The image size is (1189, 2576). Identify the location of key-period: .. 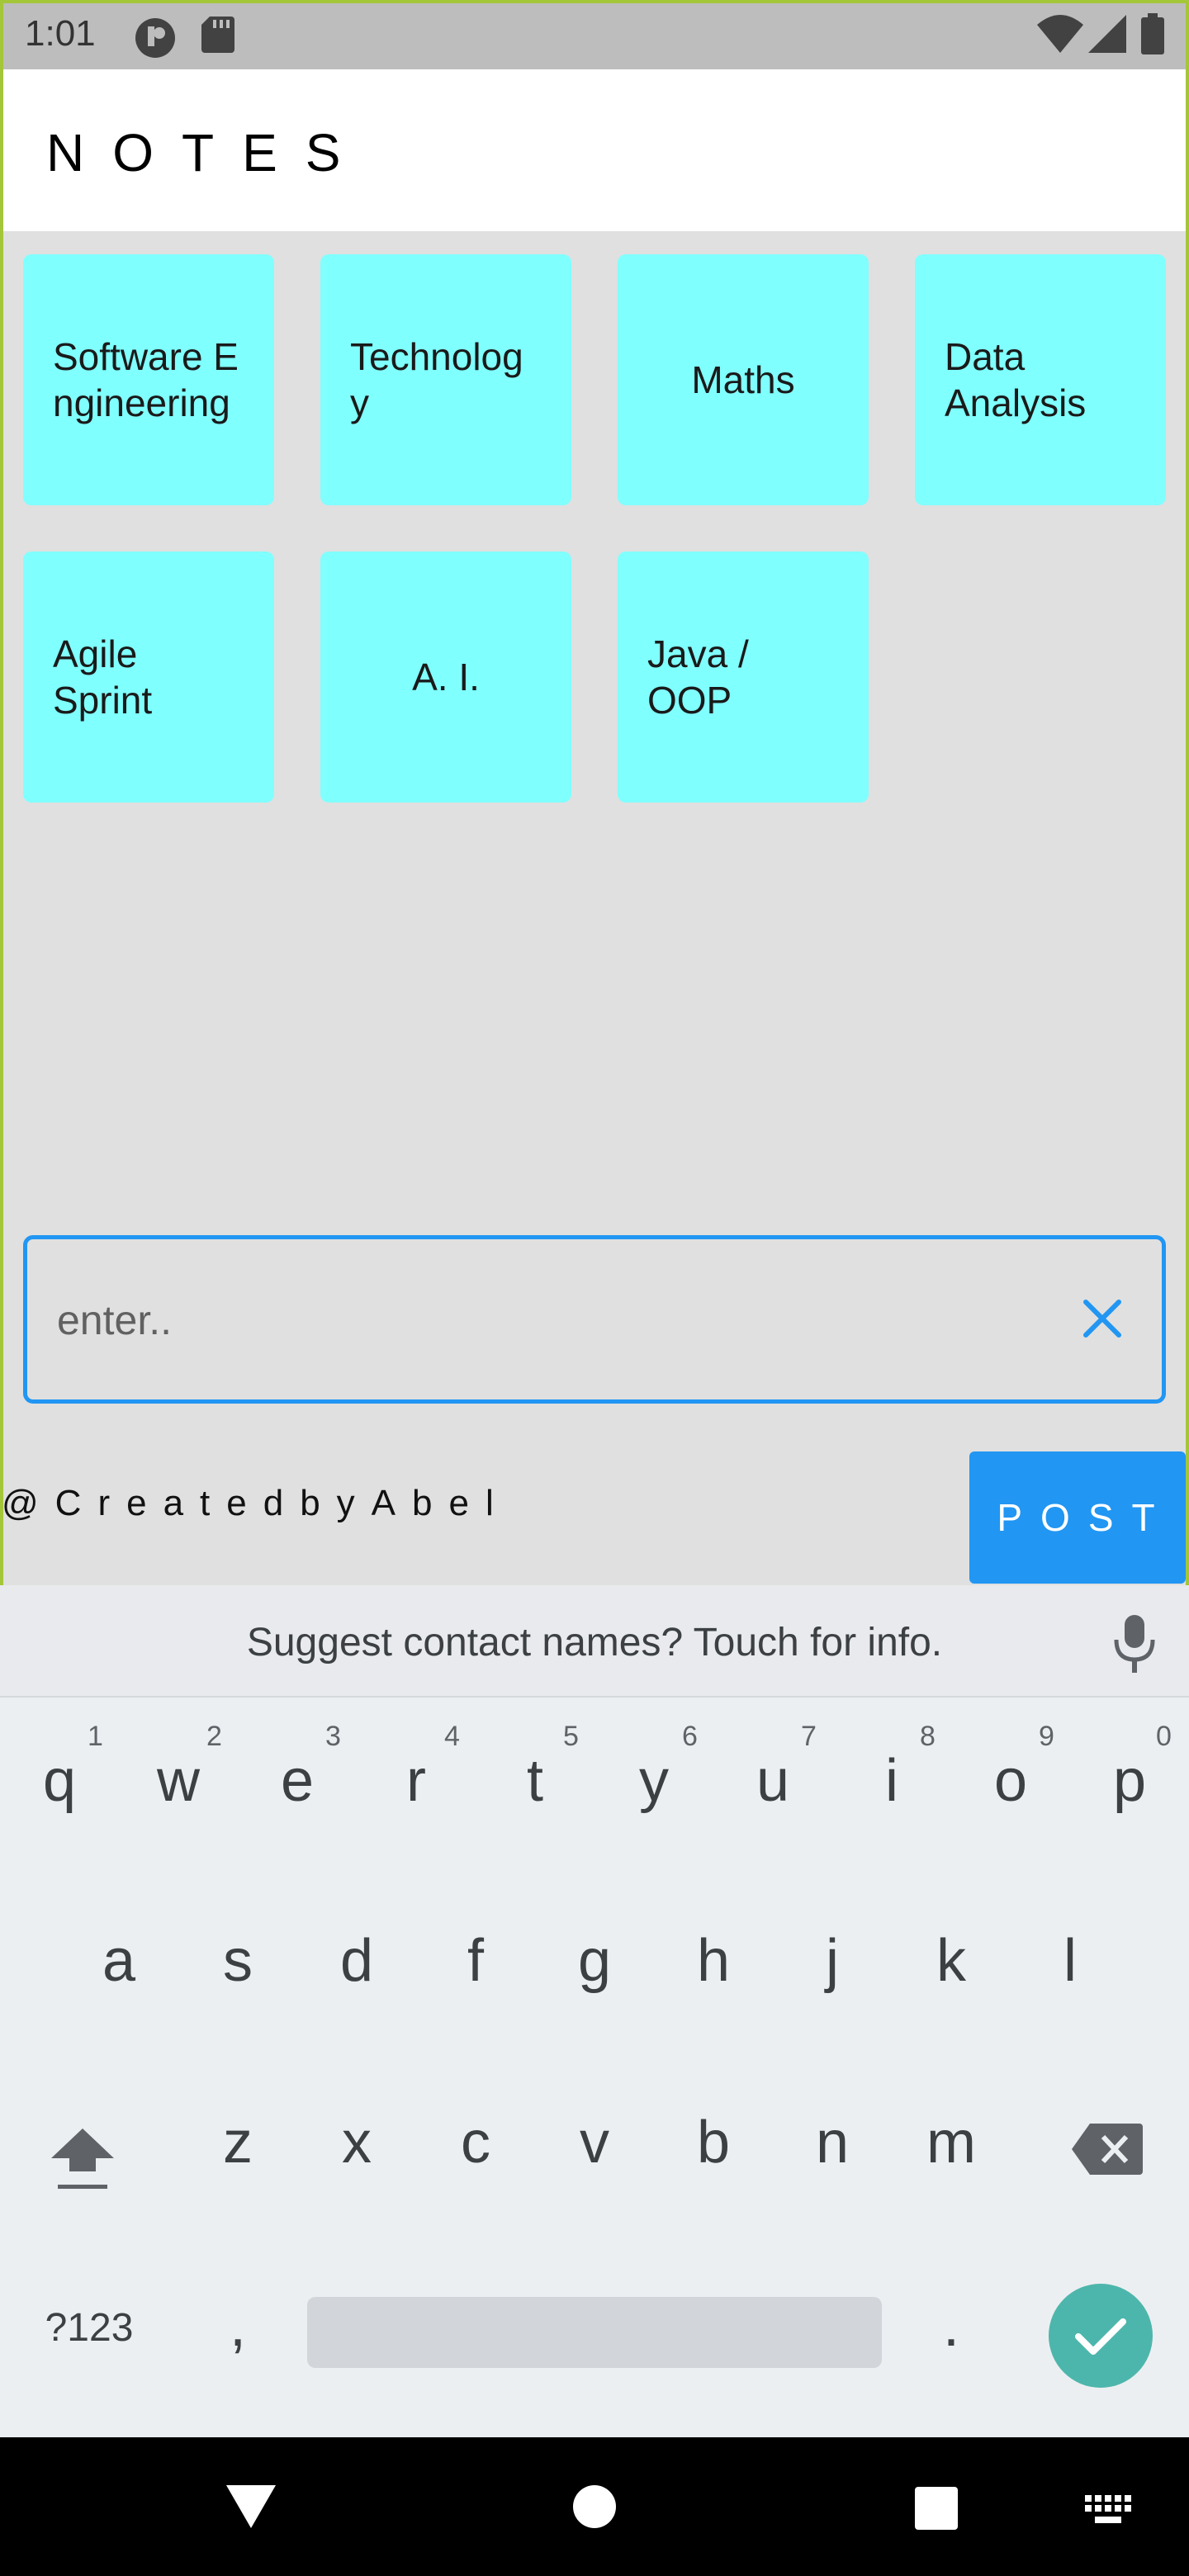
(951, 2326).